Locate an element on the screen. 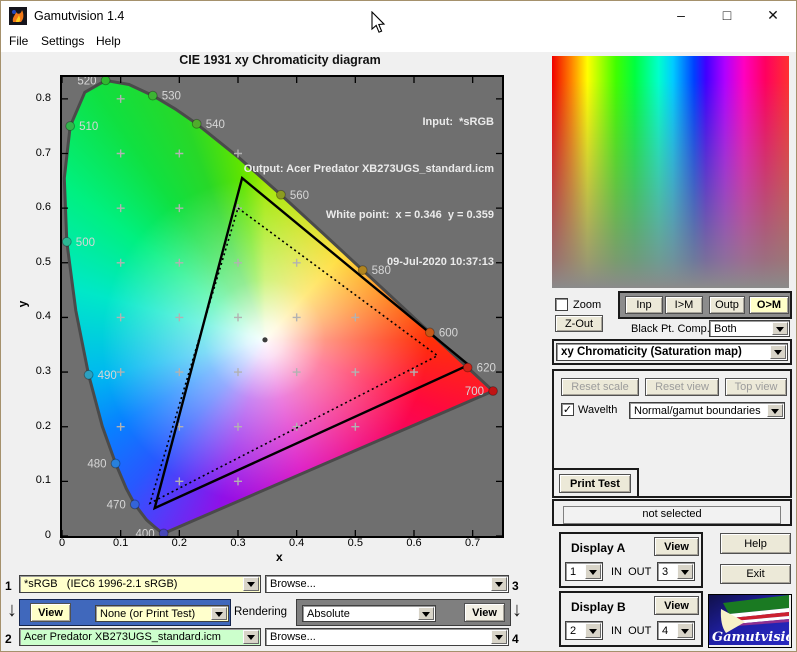 The width and height of the screenshot is (797, 652). x-tick-label: 0.4 is located at coordinates (297, 543).